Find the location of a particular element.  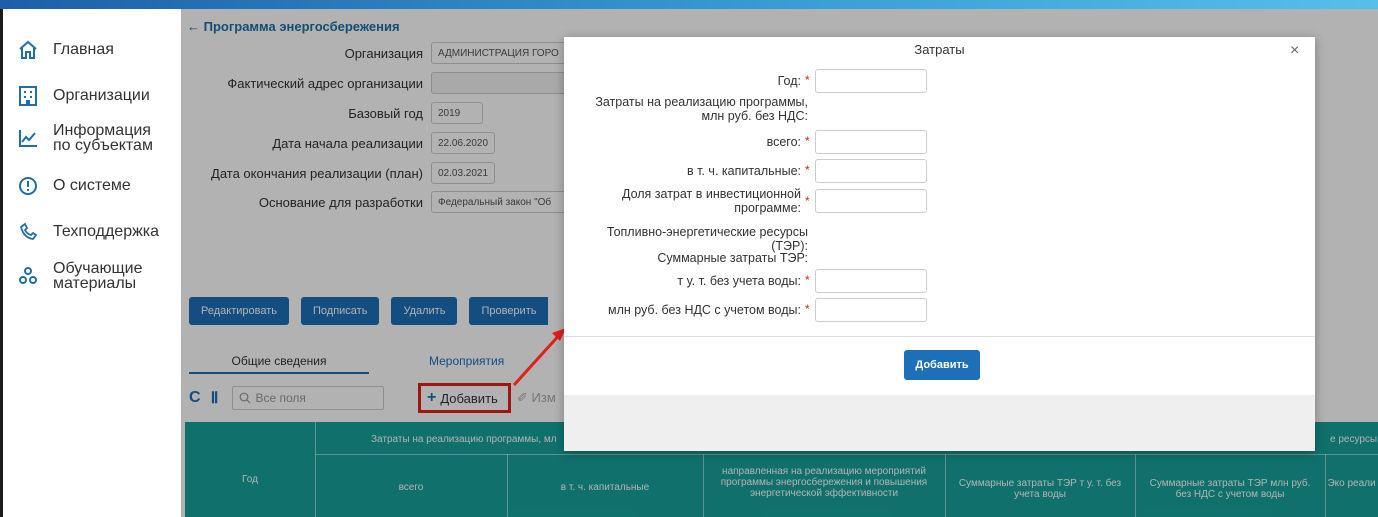

sidebar-item-subjects: Информация по субъектам is located at coordinates (85, 138).